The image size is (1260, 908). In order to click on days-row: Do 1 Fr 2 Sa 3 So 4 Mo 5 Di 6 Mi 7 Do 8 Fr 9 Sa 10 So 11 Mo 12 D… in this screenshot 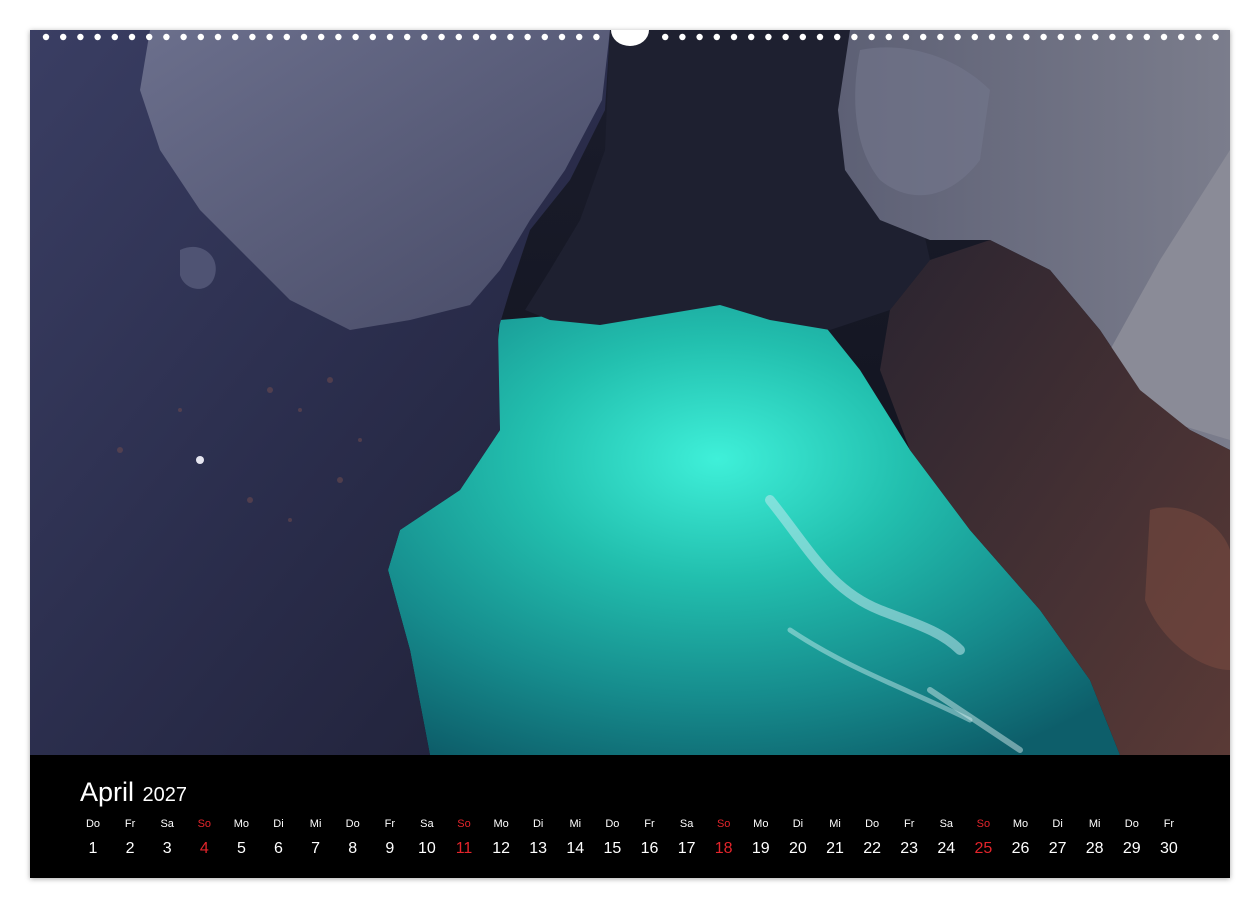, I will do `click(639, 842)`.